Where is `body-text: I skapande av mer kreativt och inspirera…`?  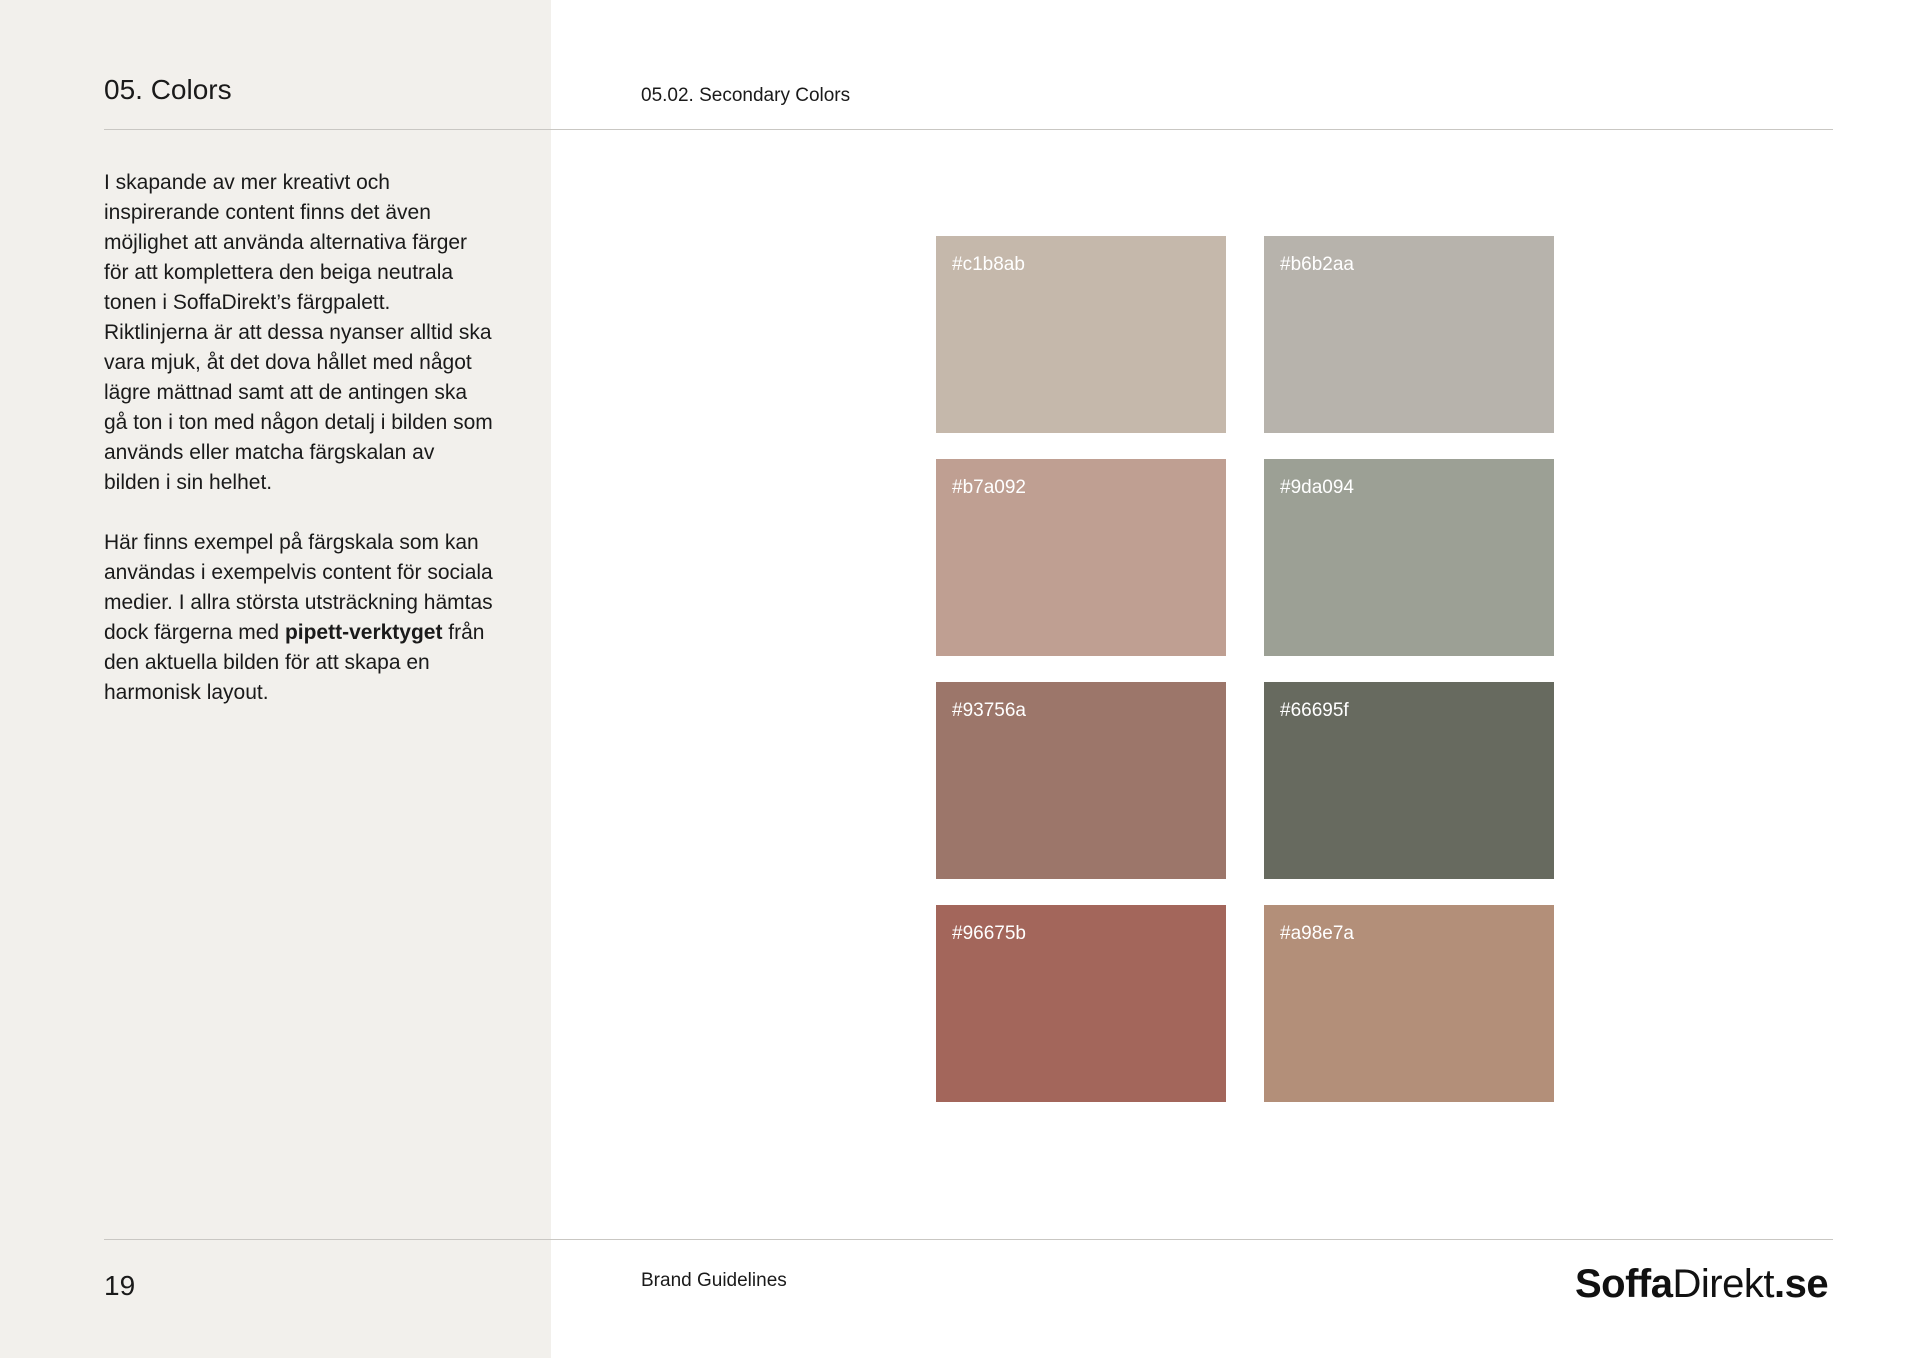
body-text: I skapande av mer kreativt och inspirera… is located at coordinates (299, 453).